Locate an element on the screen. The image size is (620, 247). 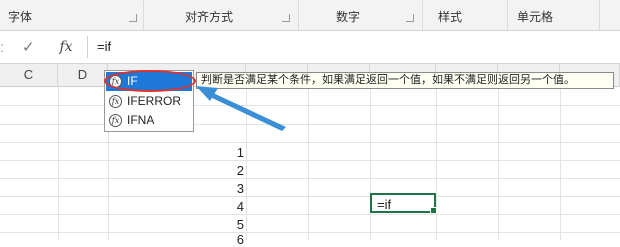
ribbon-group-label: 样式 is located at coordinates (450, 17).